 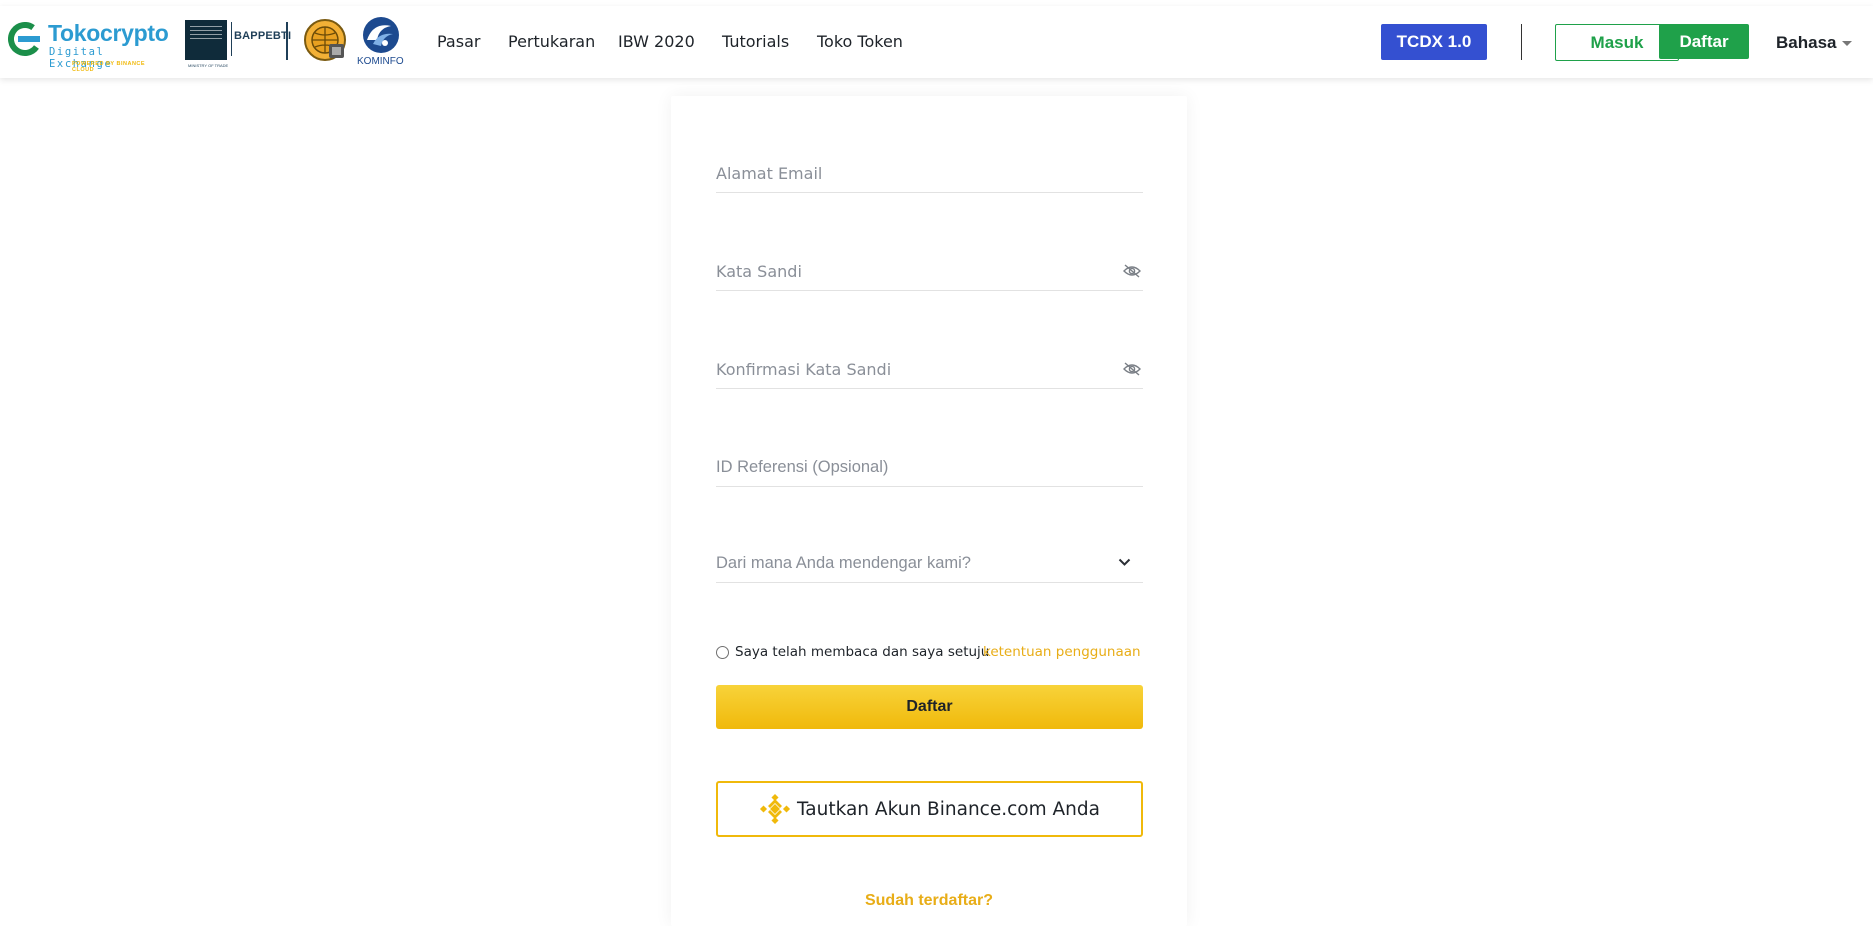 What do you see at coordinates (208, 65) in the screenshot?
I see `kemendag-small-label: MINISTRY OF TRADE` at bounding box center [208, 65].